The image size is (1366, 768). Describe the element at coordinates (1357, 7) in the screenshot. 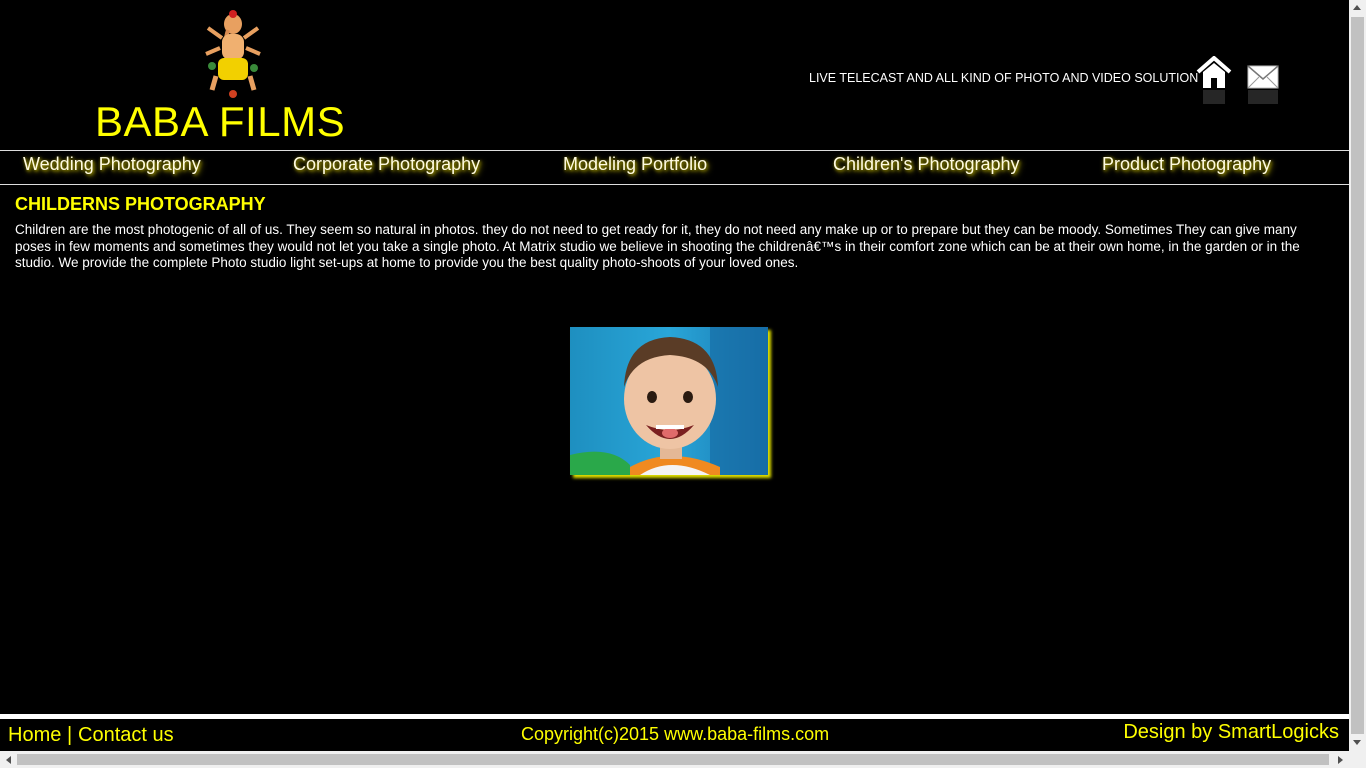

I see `scroll-up-arrow-icon` at that location.